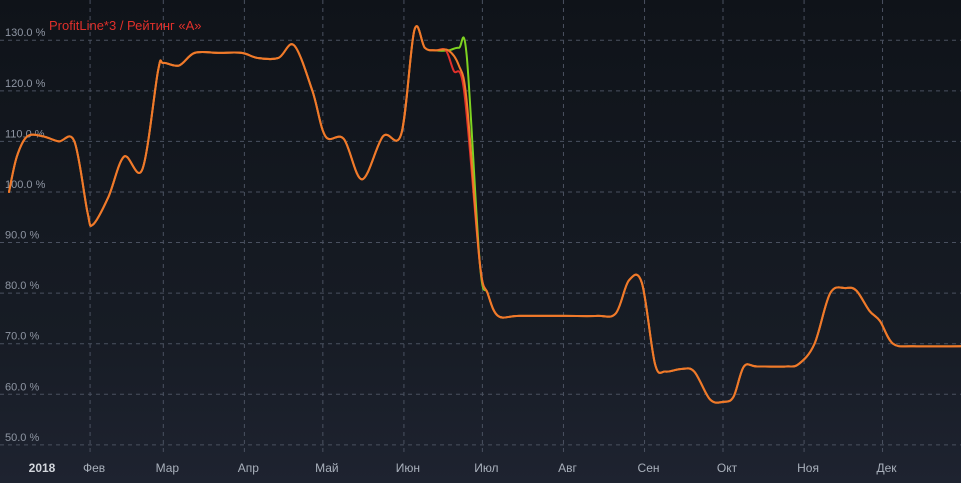  Describe the element at coordinates (486, 468) in the screenshot. I see `x-tick-label: Июл` at that location.